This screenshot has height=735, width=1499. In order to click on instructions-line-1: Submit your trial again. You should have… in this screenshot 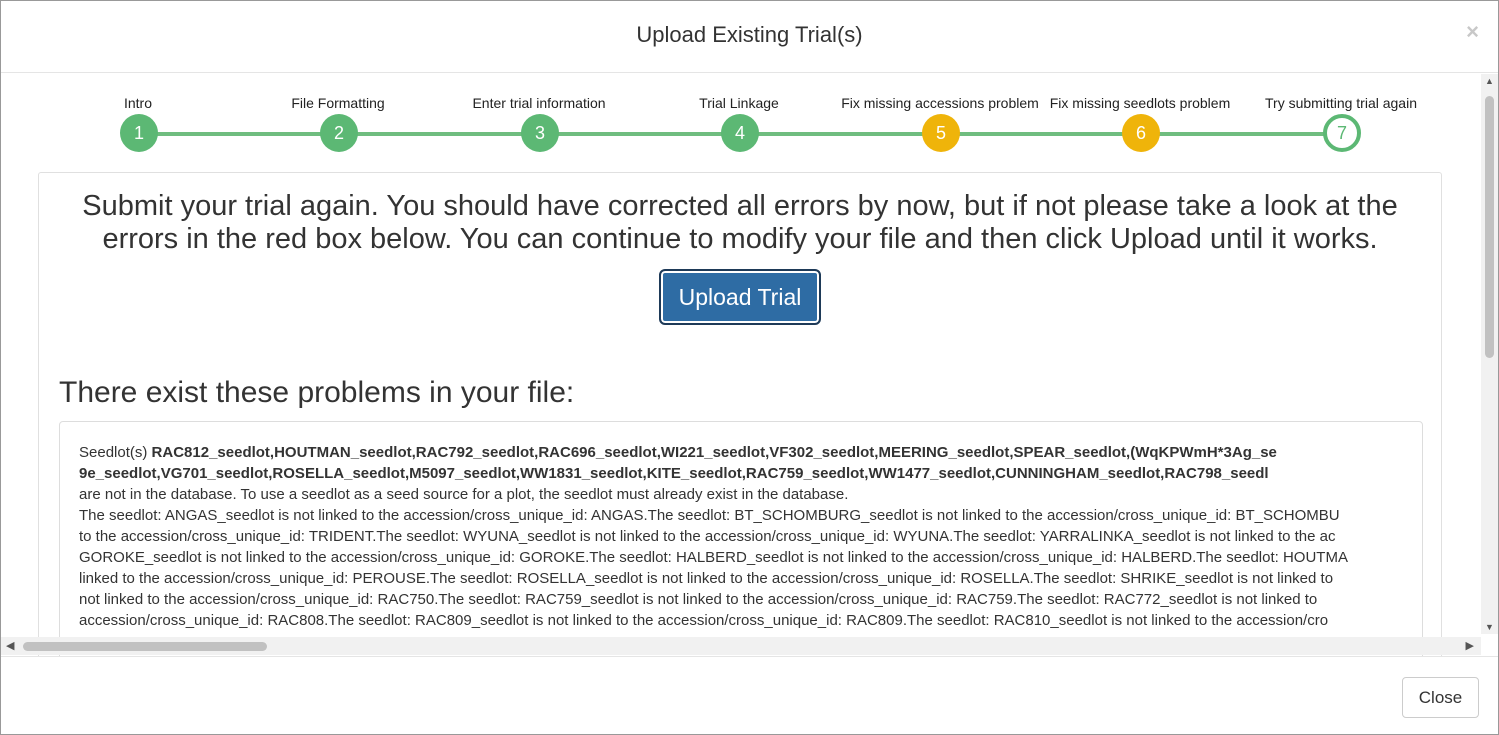, I will do `click(740, 206)`.